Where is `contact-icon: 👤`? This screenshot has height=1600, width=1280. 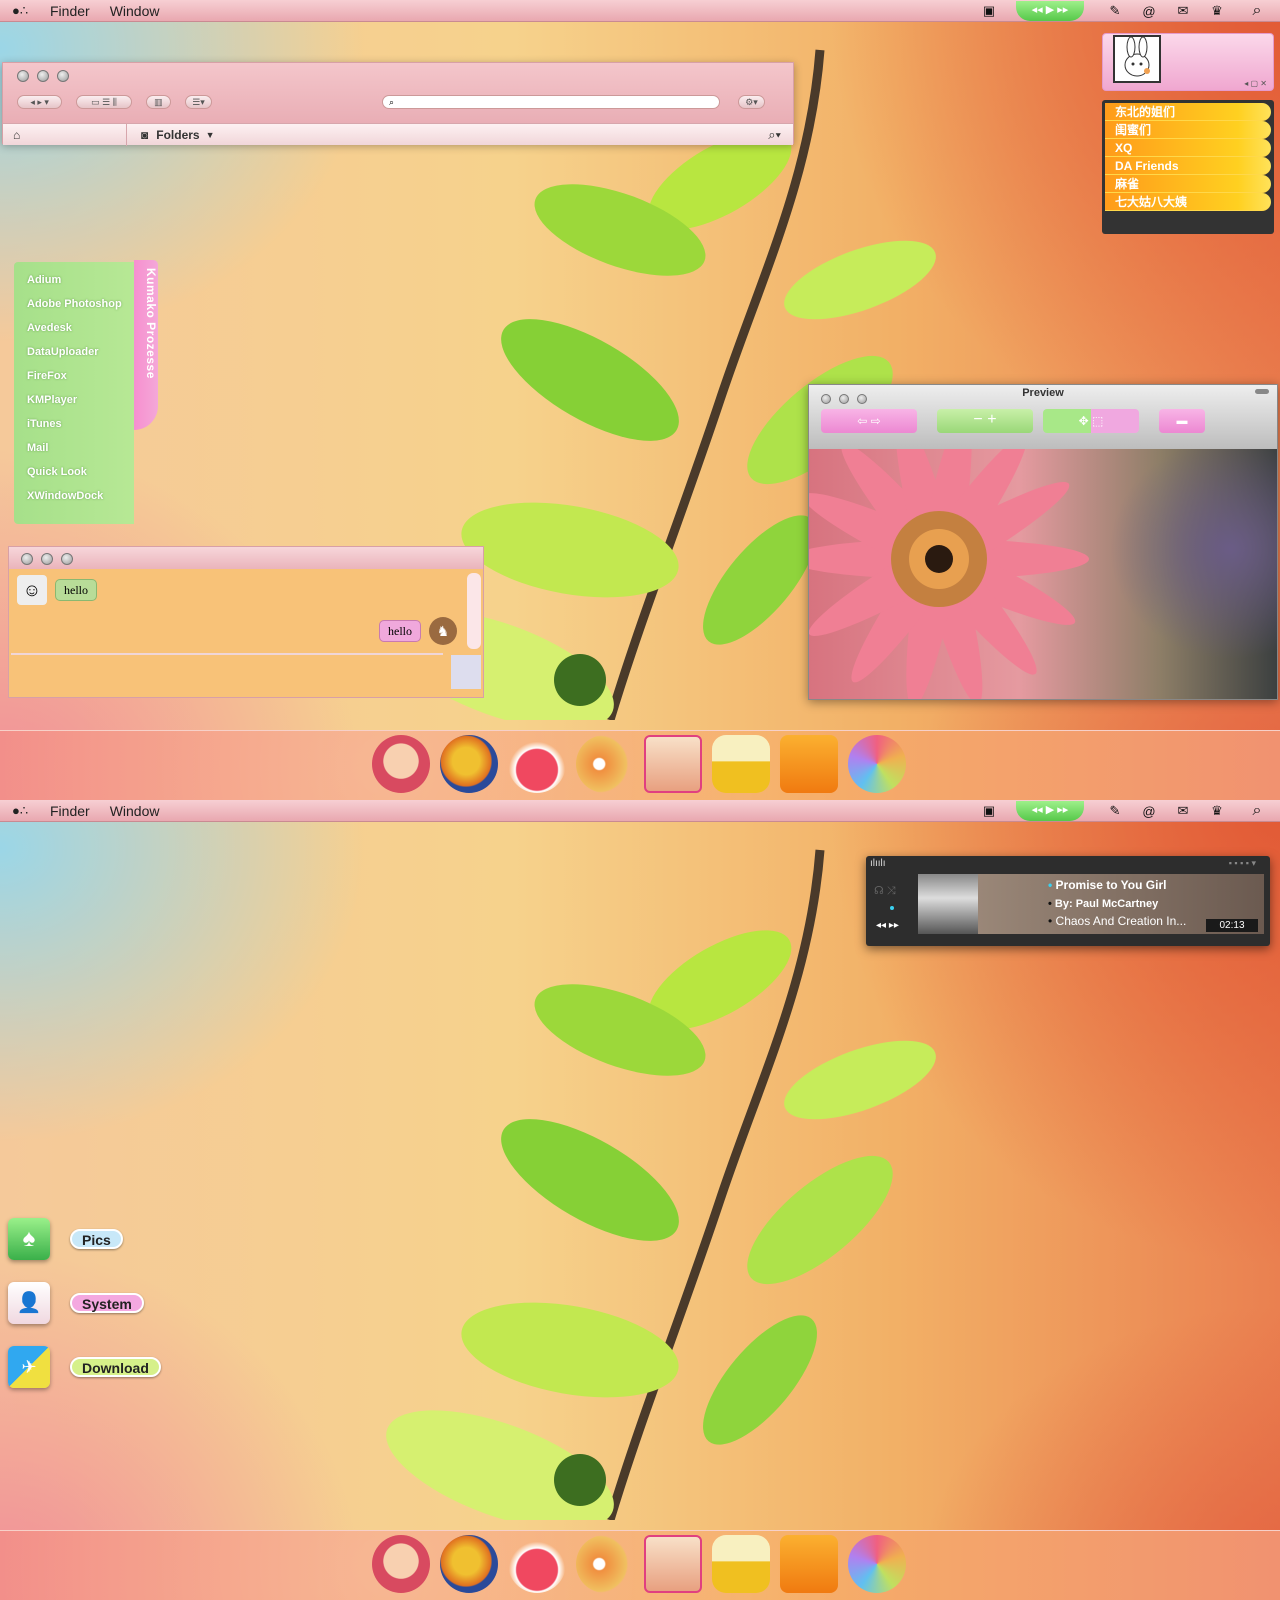
contact-icon: 👤 is located at coordinates (29, 1303).